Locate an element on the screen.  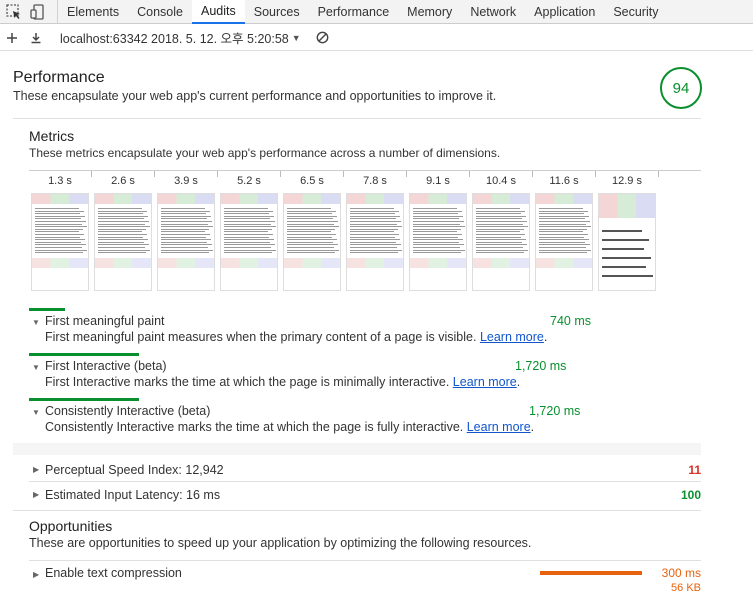
metric-name: First meaningful paint is located at coordinates (105, 321).